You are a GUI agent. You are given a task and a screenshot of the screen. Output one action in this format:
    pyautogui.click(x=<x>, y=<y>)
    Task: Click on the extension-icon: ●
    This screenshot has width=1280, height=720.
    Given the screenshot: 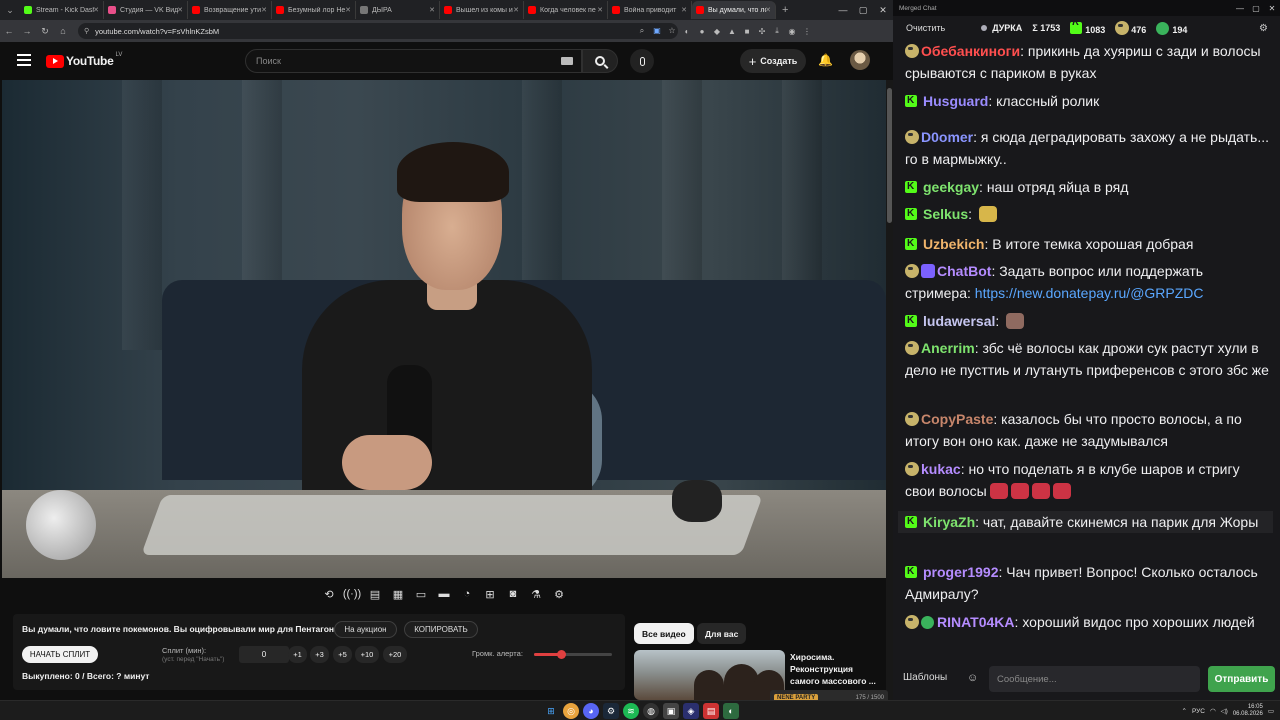 What is the action you would take?
    pyautogui.click(x=702, y=31)
    